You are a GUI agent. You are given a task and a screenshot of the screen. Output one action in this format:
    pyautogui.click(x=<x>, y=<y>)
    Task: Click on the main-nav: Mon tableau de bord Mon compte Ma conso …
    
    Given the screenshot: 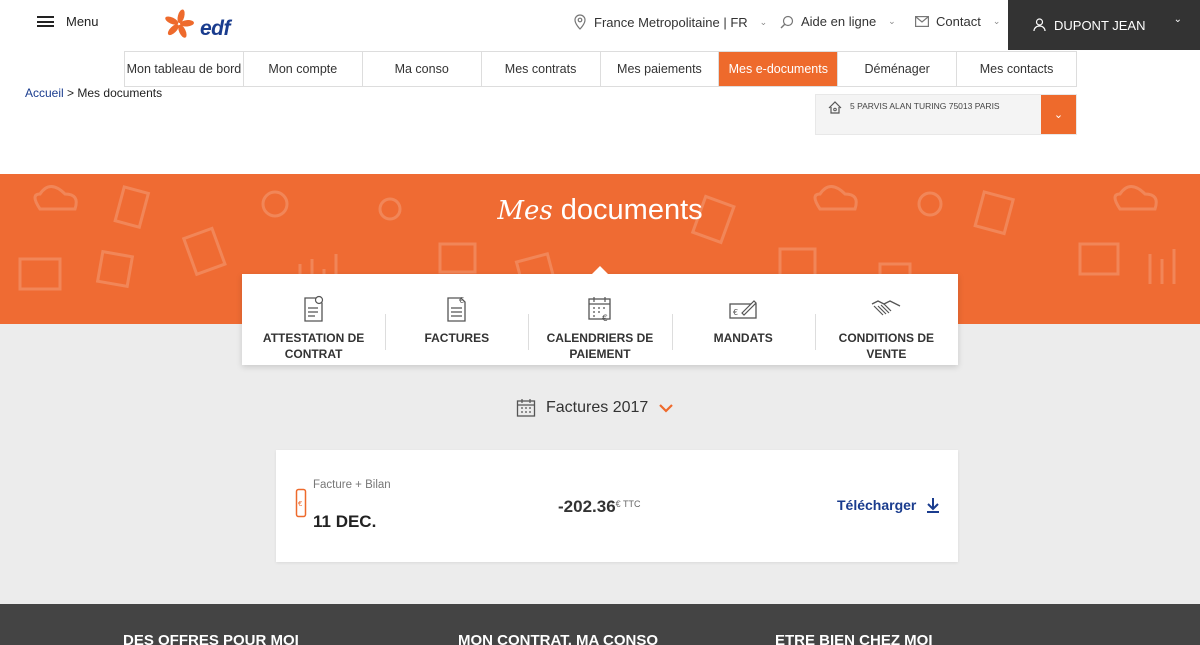 What is the action you would take?
    pyautogui.click(x=600, y=69)
    